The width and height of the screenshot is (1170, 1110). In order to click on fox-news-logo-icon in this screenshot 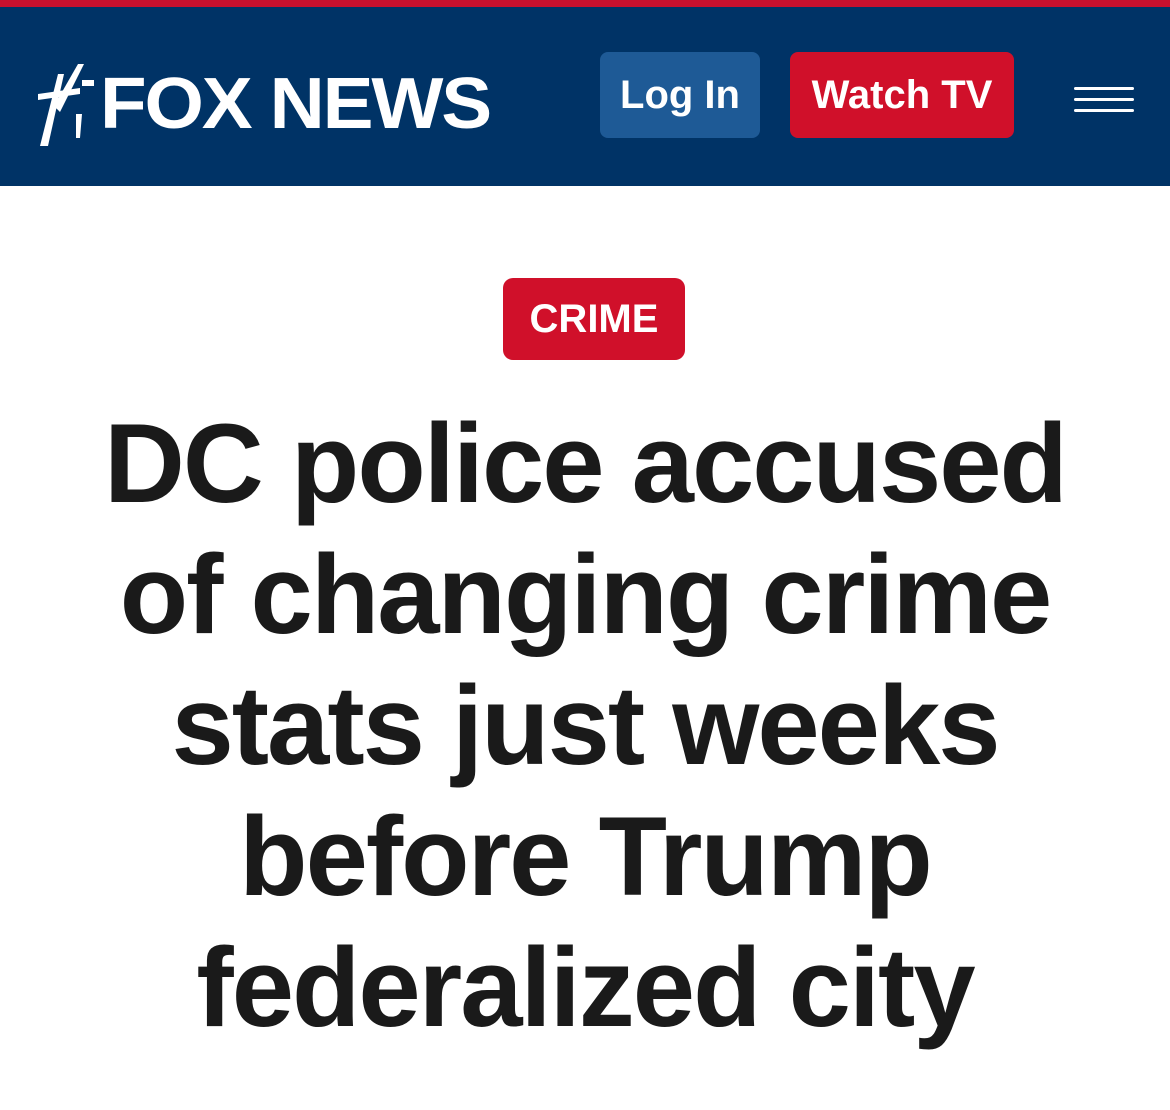, I will do `click(66, 105)`.